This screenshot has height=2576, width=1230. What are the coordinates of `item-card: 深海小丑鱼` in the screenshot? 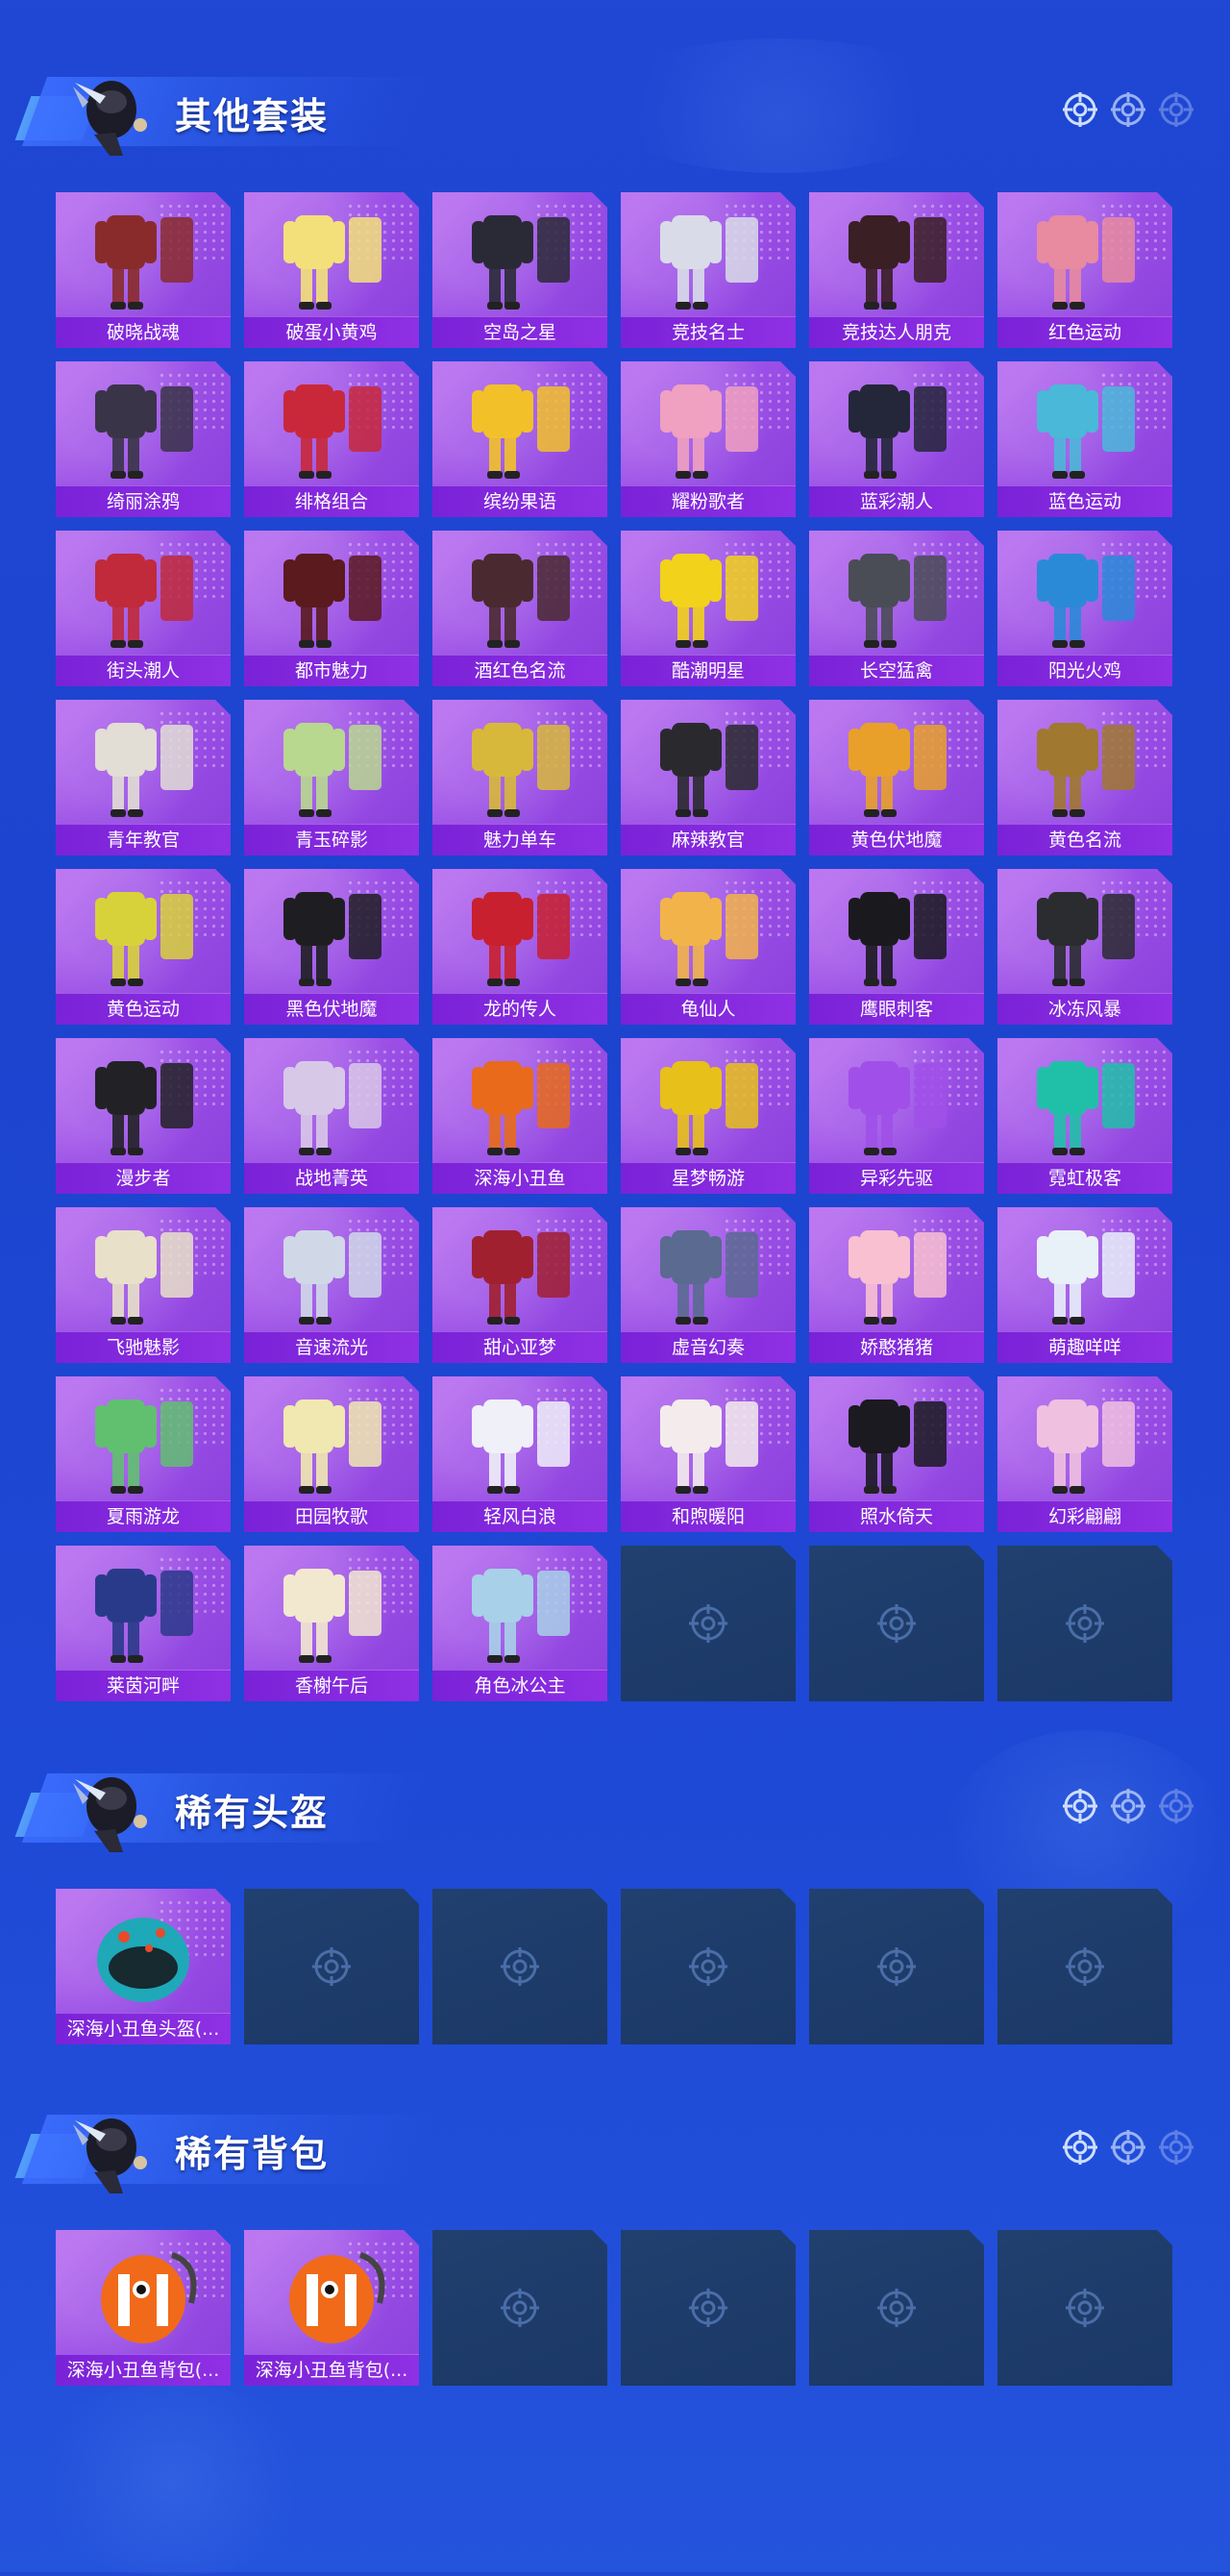 It's located at (519, 1116).